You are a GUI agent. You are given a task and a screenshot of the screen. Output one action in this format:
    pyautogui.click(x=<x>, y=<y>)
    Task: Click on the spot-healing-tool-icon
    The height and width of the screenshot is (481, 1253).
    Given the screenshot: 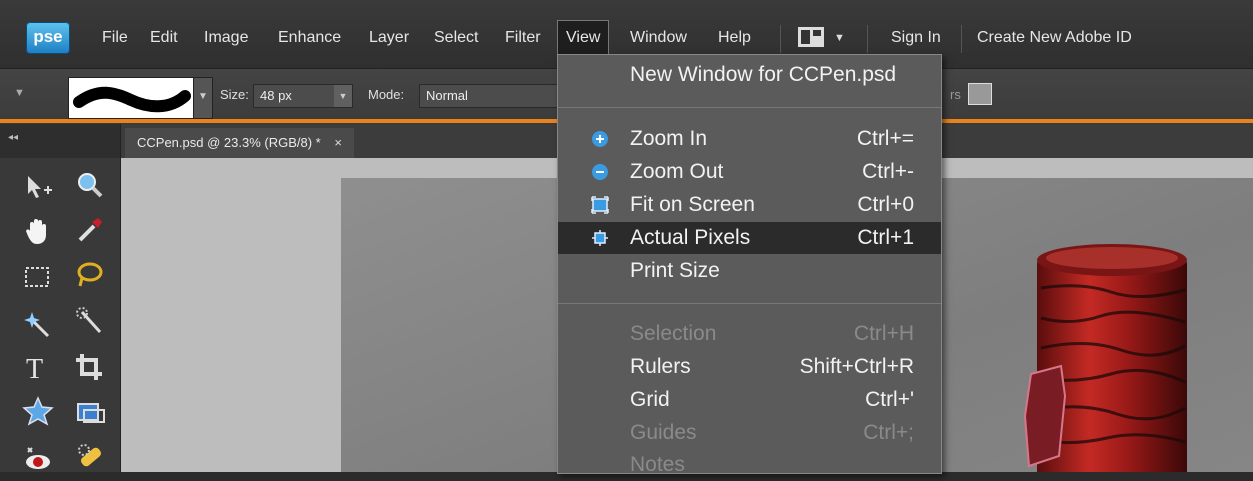 What is the action you would take?
    pyautogui.click(x=92, y=458)
    